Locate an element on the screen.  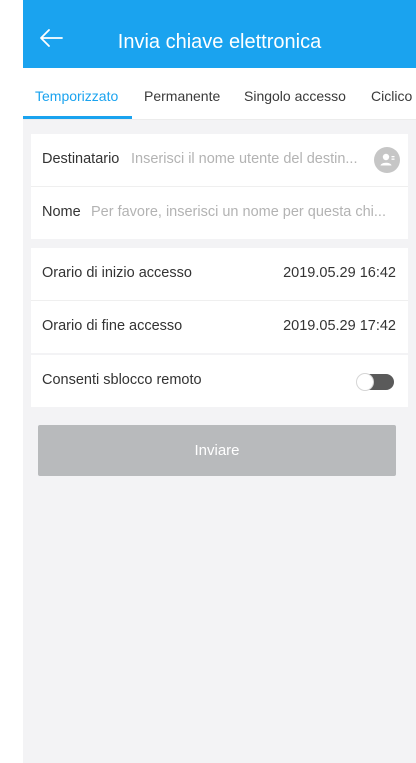
recipient-label: Destinatario is located at coordinates (81, 159).